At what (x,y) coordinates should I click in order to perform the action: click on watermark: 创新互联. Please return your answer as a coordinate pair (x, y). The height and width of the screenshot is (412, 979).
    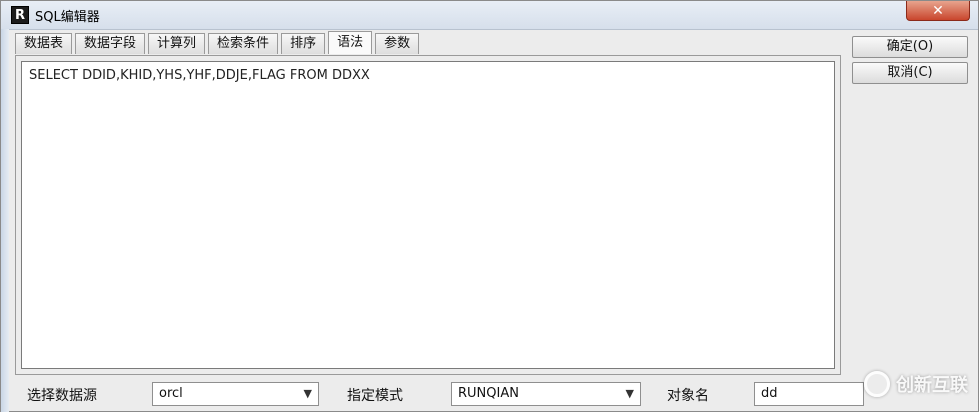
    Looking at the image, I should click on (916, 384).